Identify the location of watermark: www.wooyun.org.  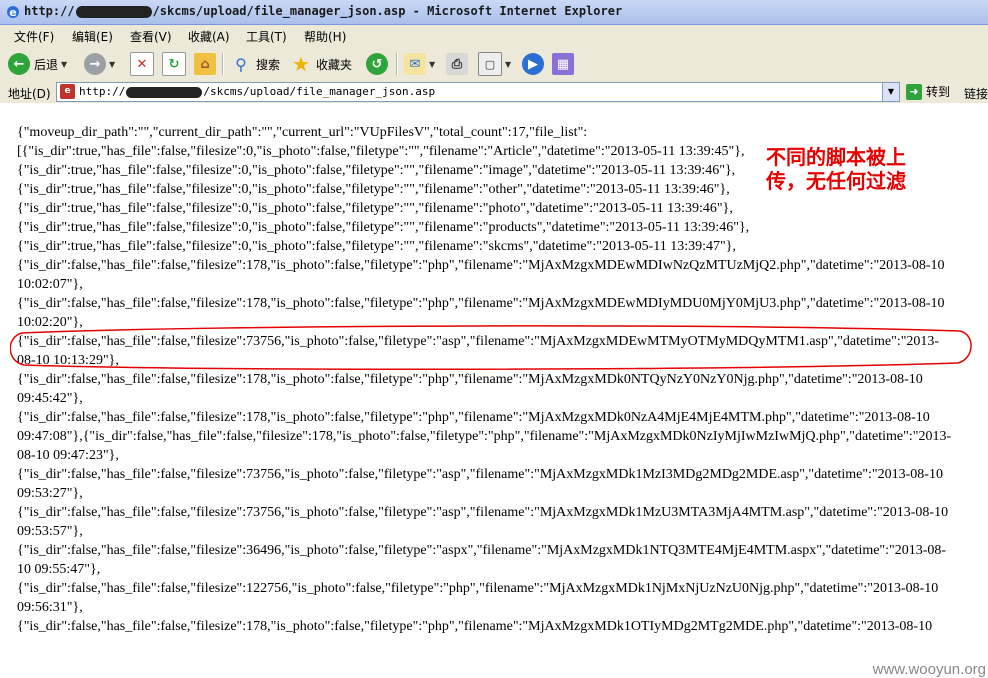
(929, 669).